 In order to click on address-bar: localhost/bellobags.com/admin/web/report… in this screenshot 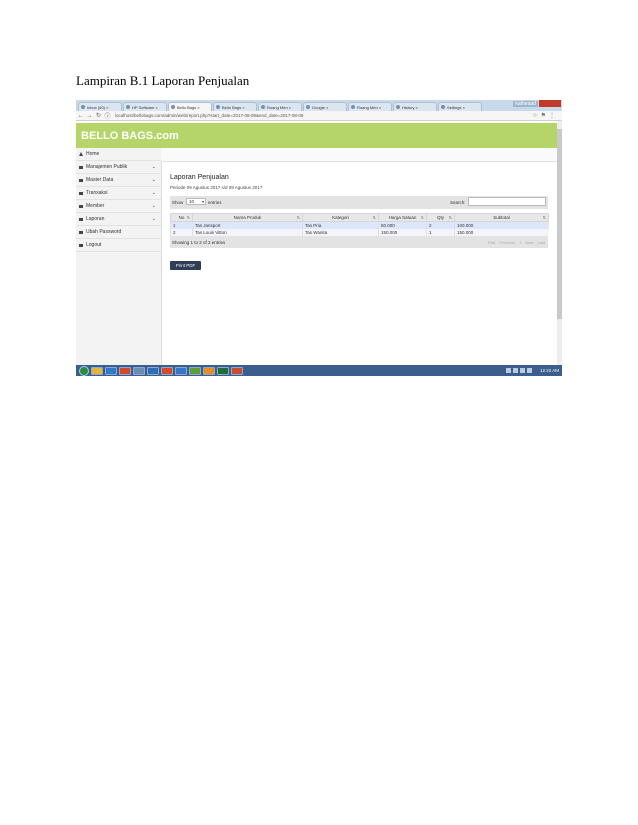, I will do `click(209, 115)`.